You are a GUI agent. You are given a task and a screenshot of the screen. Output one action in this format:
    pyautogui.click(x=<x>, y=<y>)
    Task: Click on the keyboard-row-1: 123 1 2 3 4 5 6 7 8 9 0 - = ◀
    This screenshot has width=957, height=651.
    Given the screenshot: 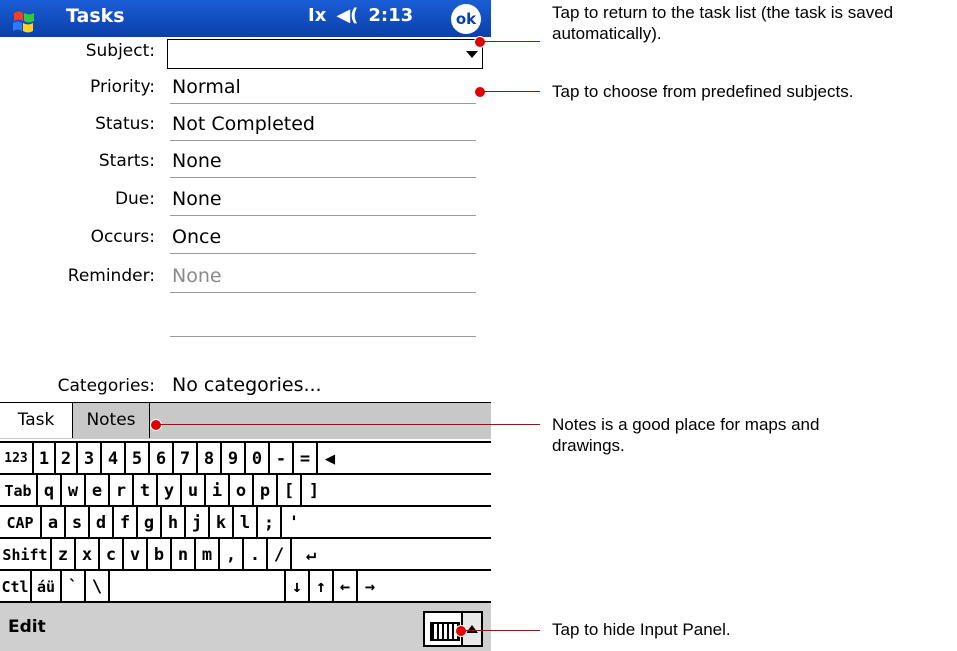 What is the action you would take?
    pyautogui.click(x=245, y=458)
    